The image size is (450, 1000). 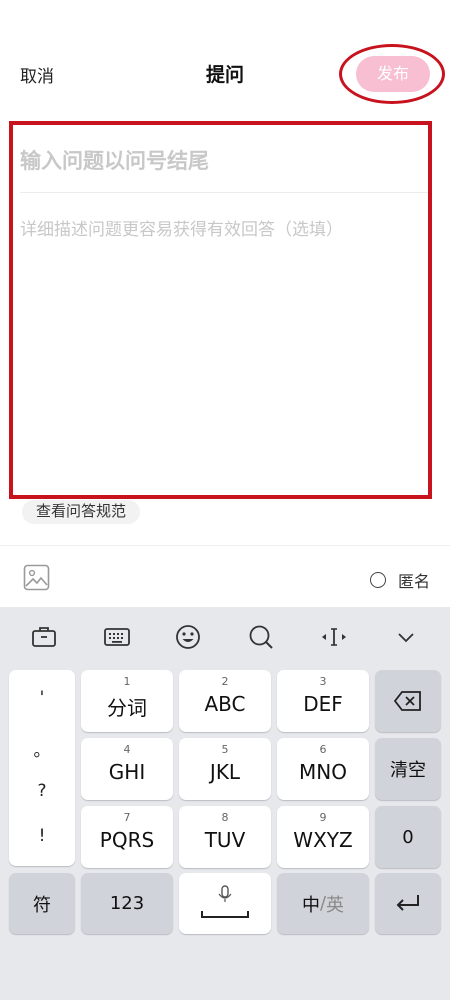 What do you see at coordinates (36, 577) in the screenshot?
I see `image-icon` at bounding box center [36, 577].